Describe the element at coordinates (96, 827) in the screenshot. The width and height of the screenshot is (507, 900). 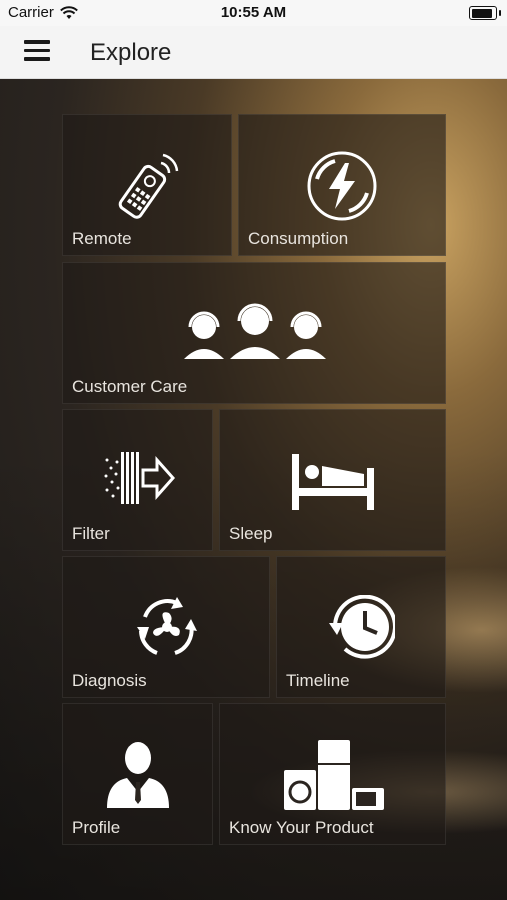
I see `tile-label: Profile` at that location.